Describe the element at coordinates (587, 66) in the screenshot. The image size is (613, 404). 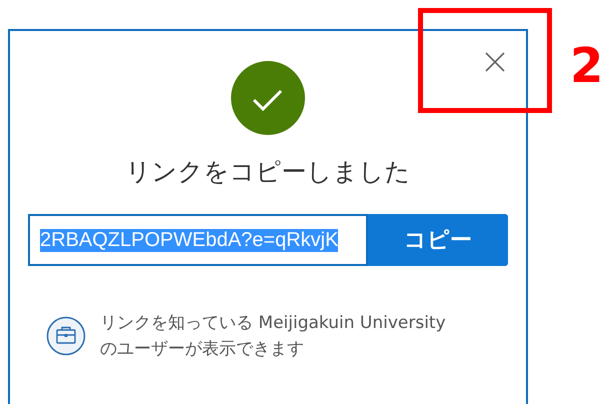
I see `annotation-number: 2` at that location.